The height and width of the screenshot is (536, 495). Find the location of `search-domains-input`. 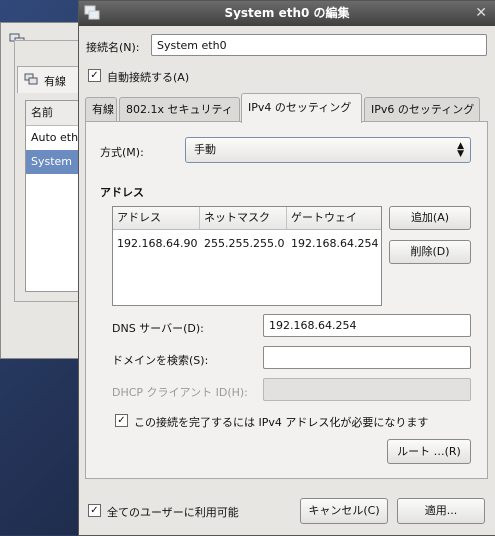

search-domains-input is located at coordinates (367, 357).